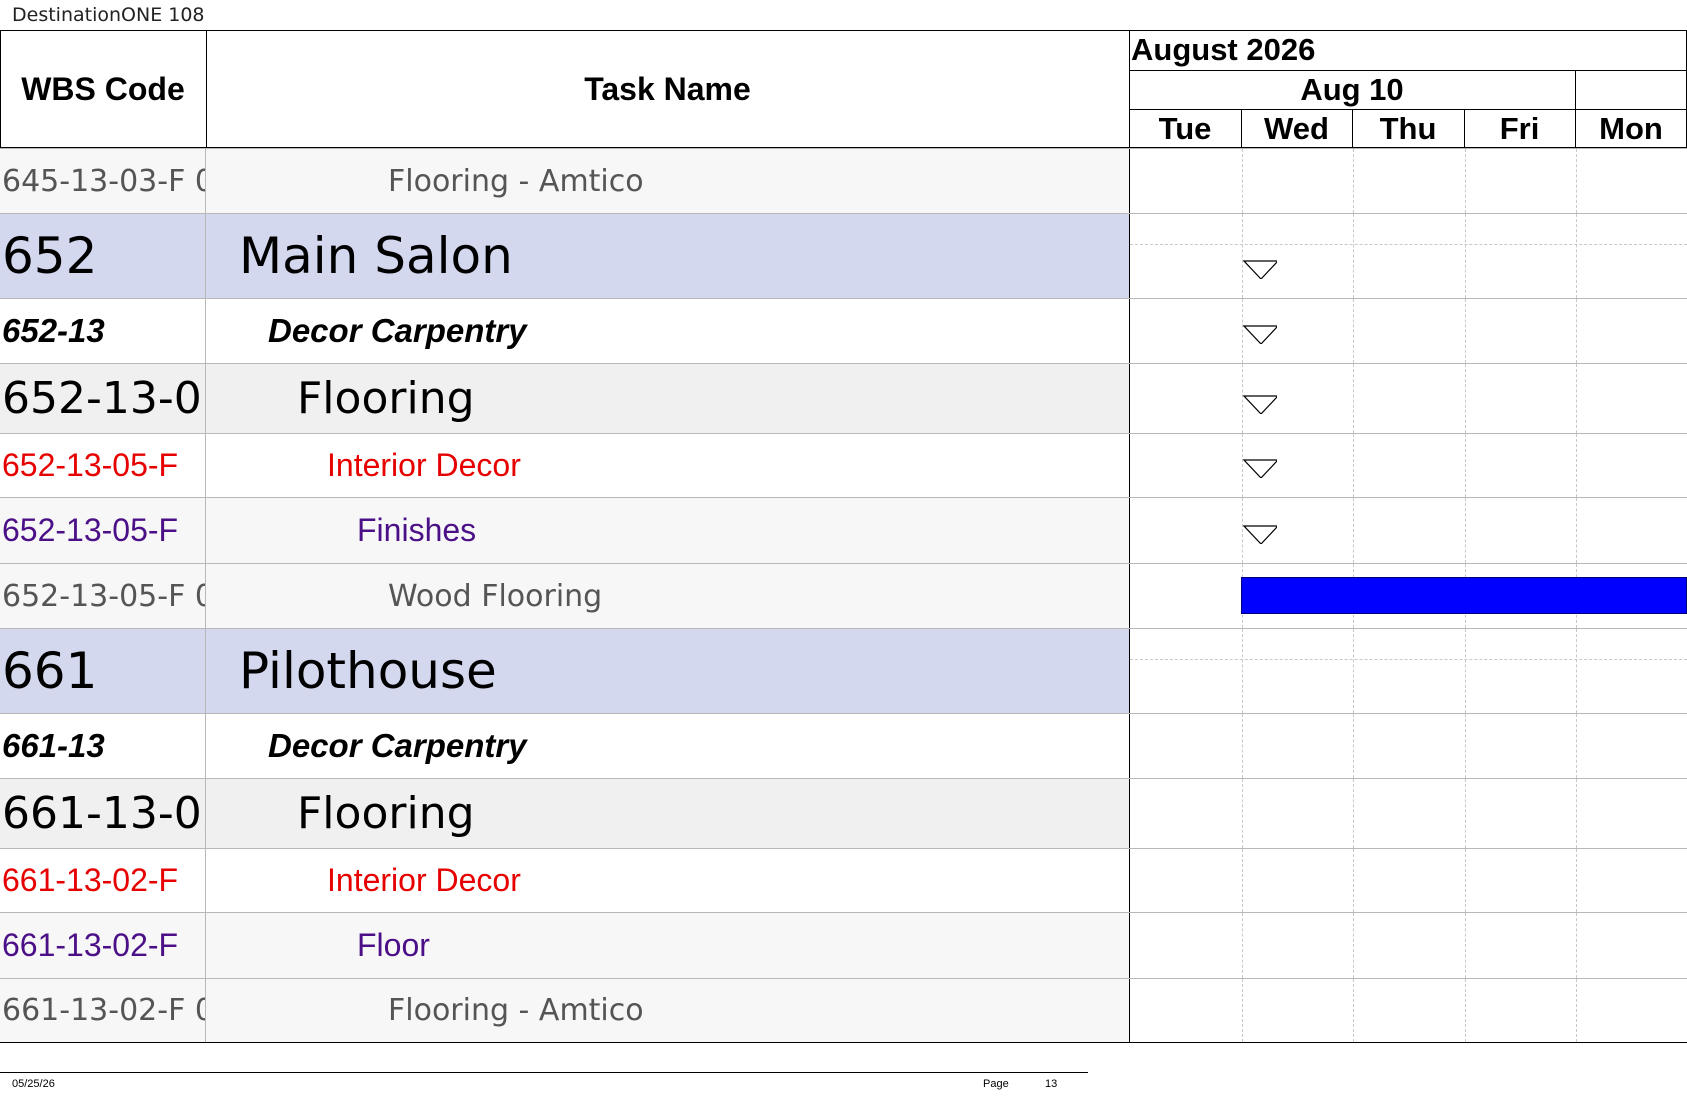 This screenshot has width=1687, height=1097. What do you see at coordinates (1296, 128) in the screenshot?
I see `day-label-wed: Wed` at bounding box center [1296, 128].